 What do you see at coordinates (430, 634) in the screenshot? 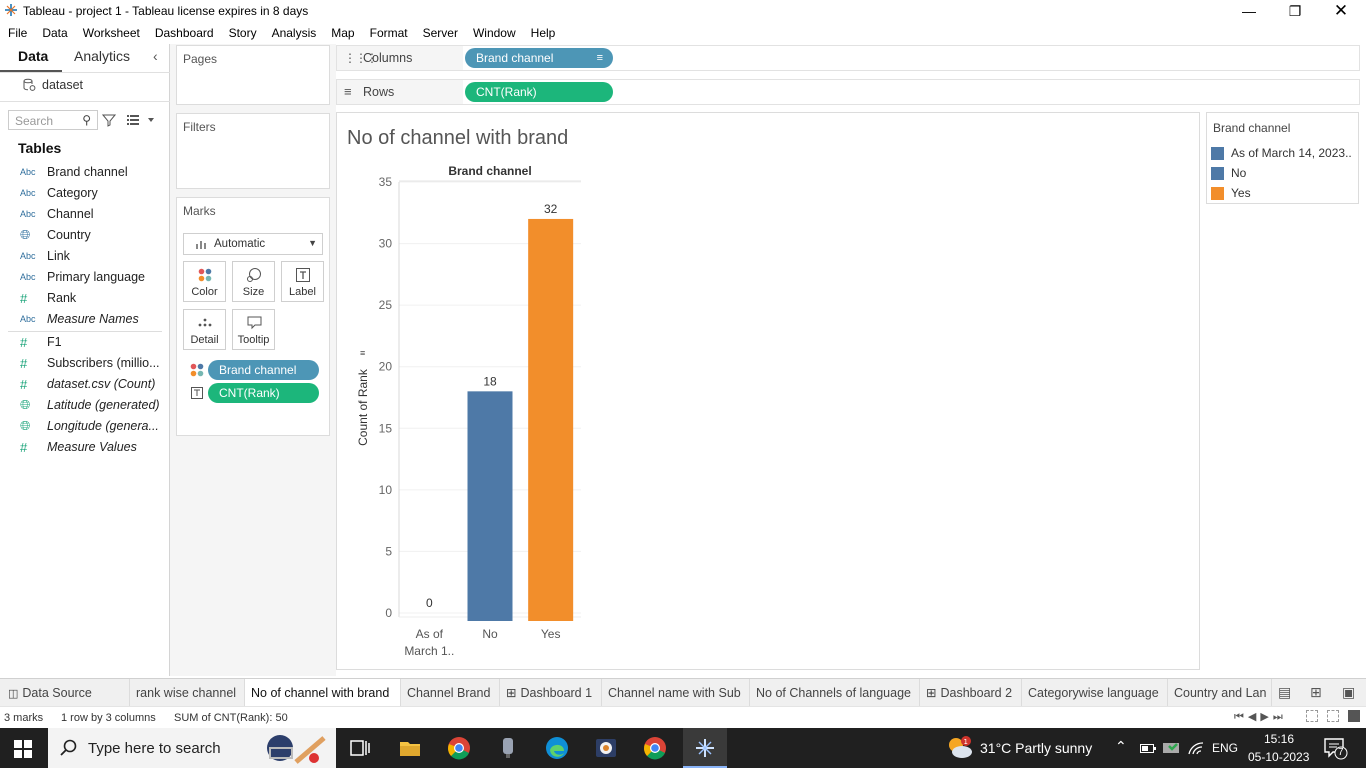
I see `x-tick-label: As of` at bounding box center [430, 634].